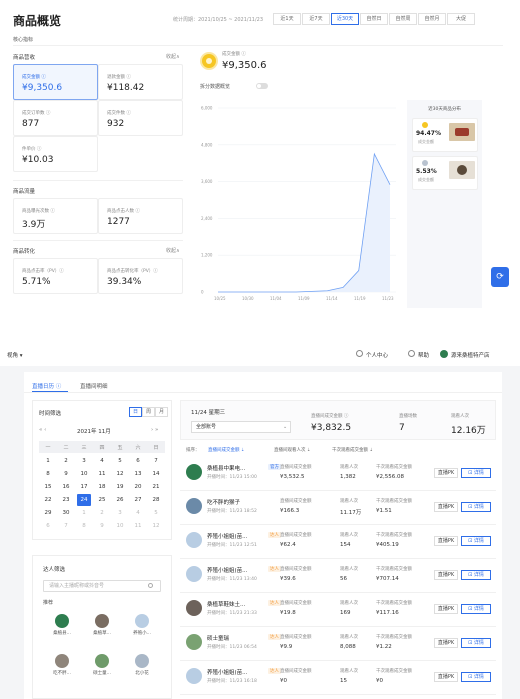 Image resolution: width=520 pixels, height=699 pixels. What do you see at coordinates (138, 474) in the screenshot?
I see `calendar-day: 13` at bounding box center [138, 474].